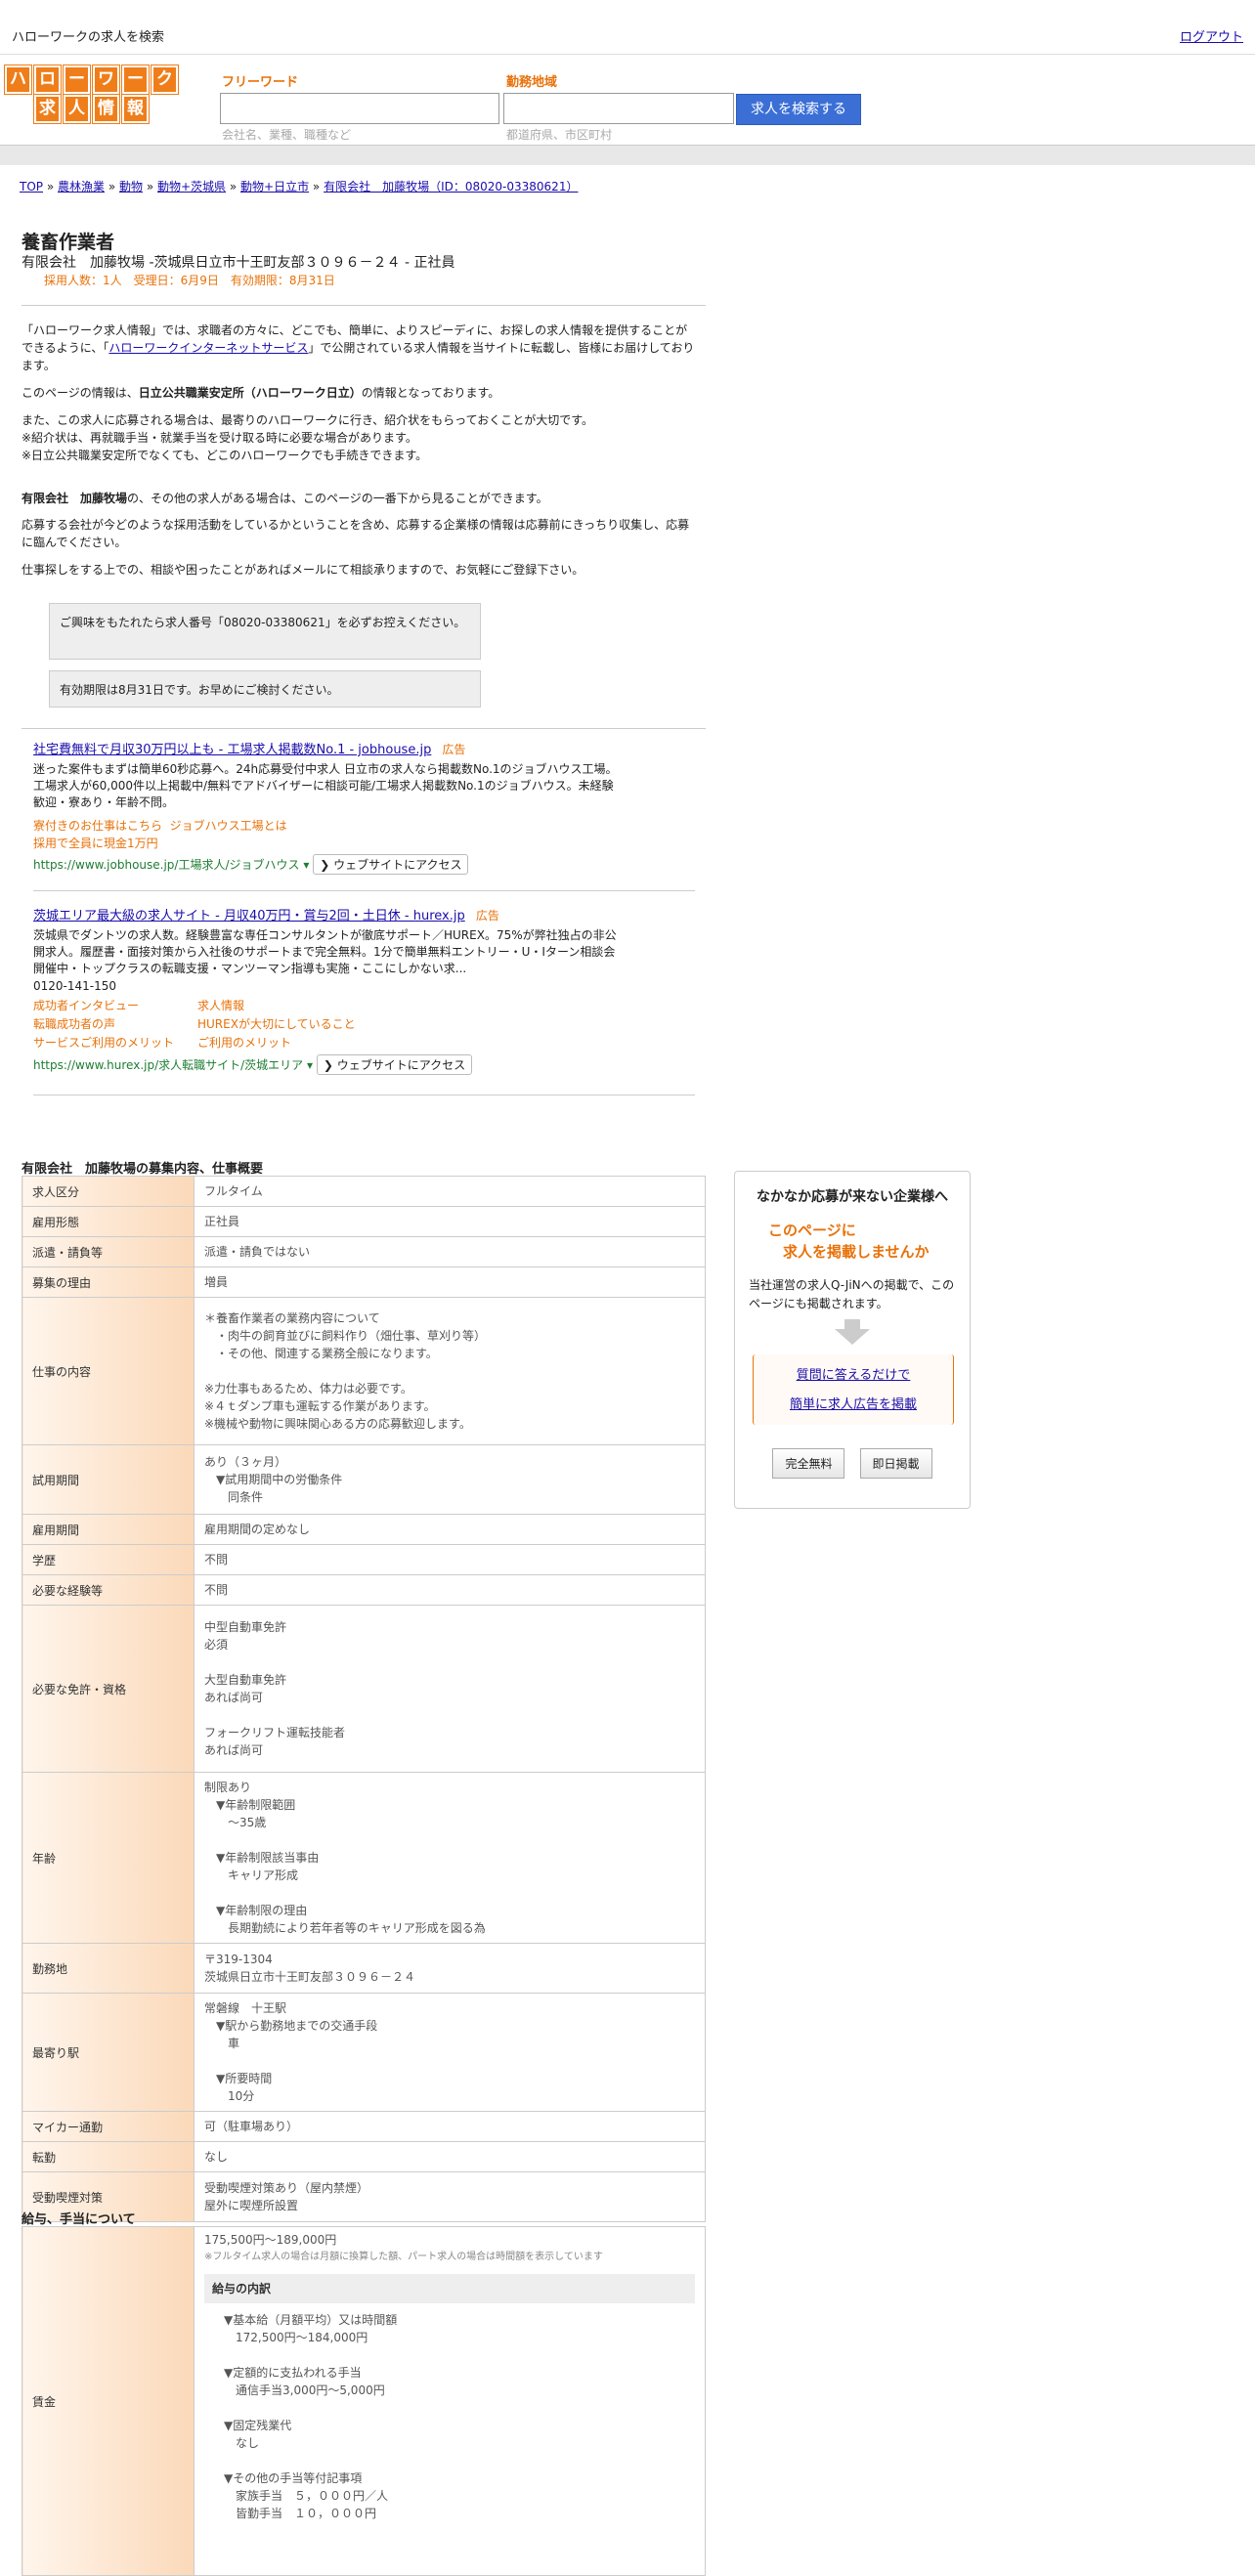 The height and width of the screenshot is (2576, 1255). I want to click on hellowork-internet-link: ハローワークインターネットサービス, so click(208, 348).